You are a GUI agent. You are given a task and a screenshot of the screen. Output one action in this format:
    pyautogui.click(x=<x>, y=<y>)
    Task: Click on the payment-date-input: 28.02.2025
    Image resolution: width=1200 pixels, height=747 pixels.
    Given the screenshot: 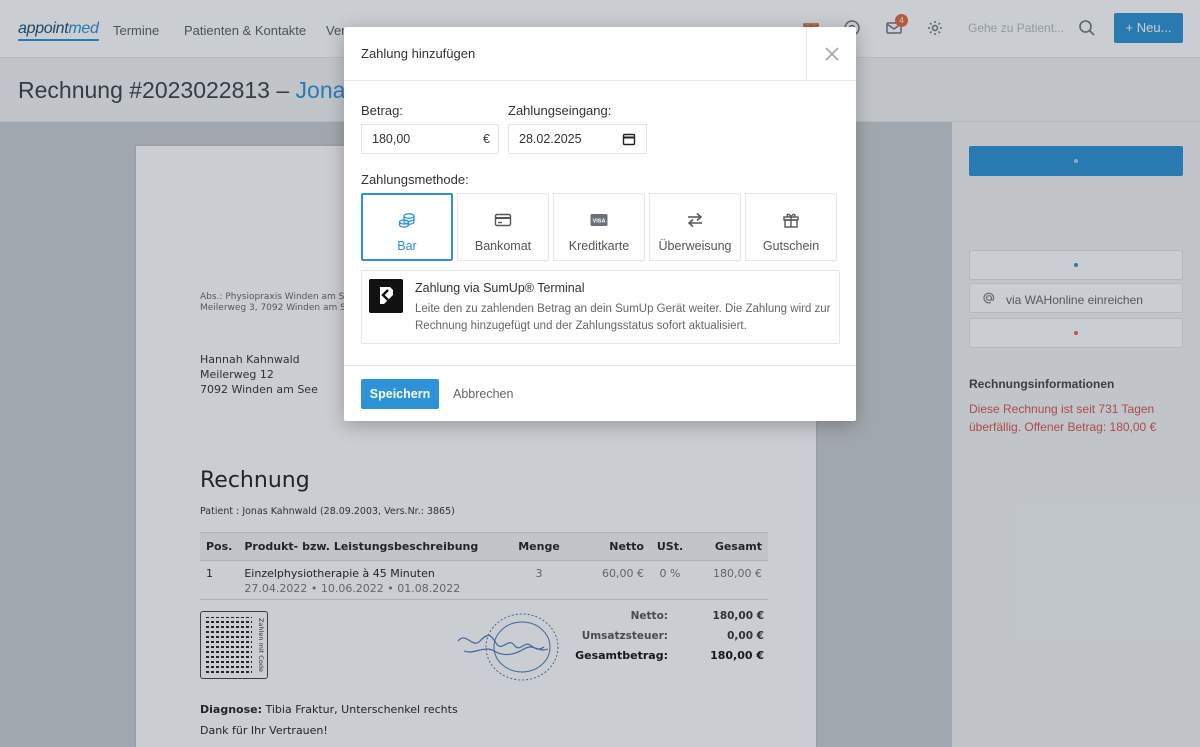 What is the action you would take?
    pyautogui.click(x=577, y=139)
    